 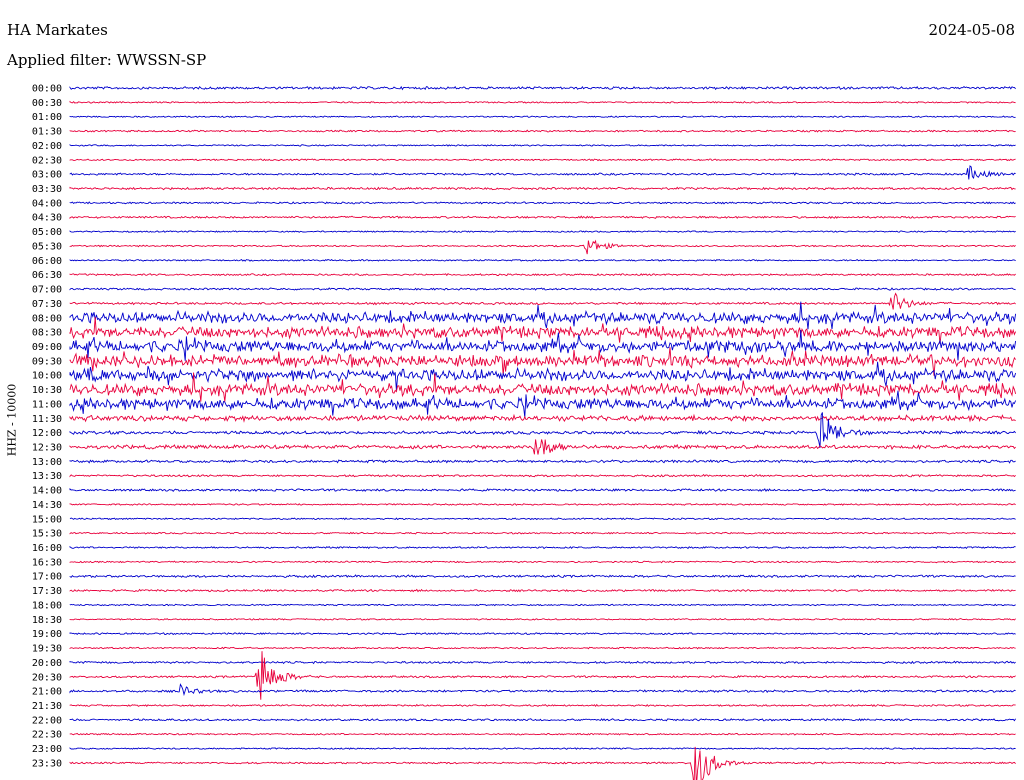 I want to click on row-time-label: 20:30, so click(x=47, y=677).